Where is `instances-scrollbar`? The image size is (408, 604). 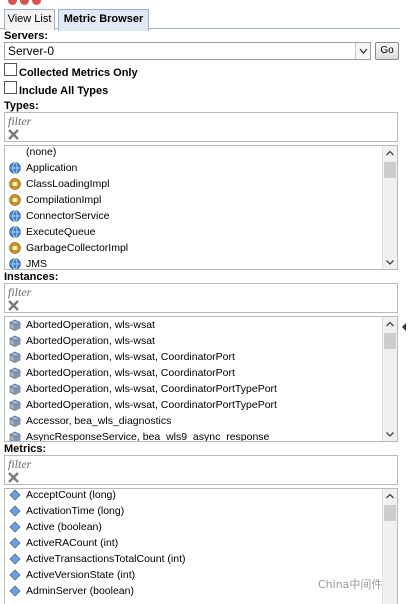
instances-scrollbar is located at coordinates (389, 379).